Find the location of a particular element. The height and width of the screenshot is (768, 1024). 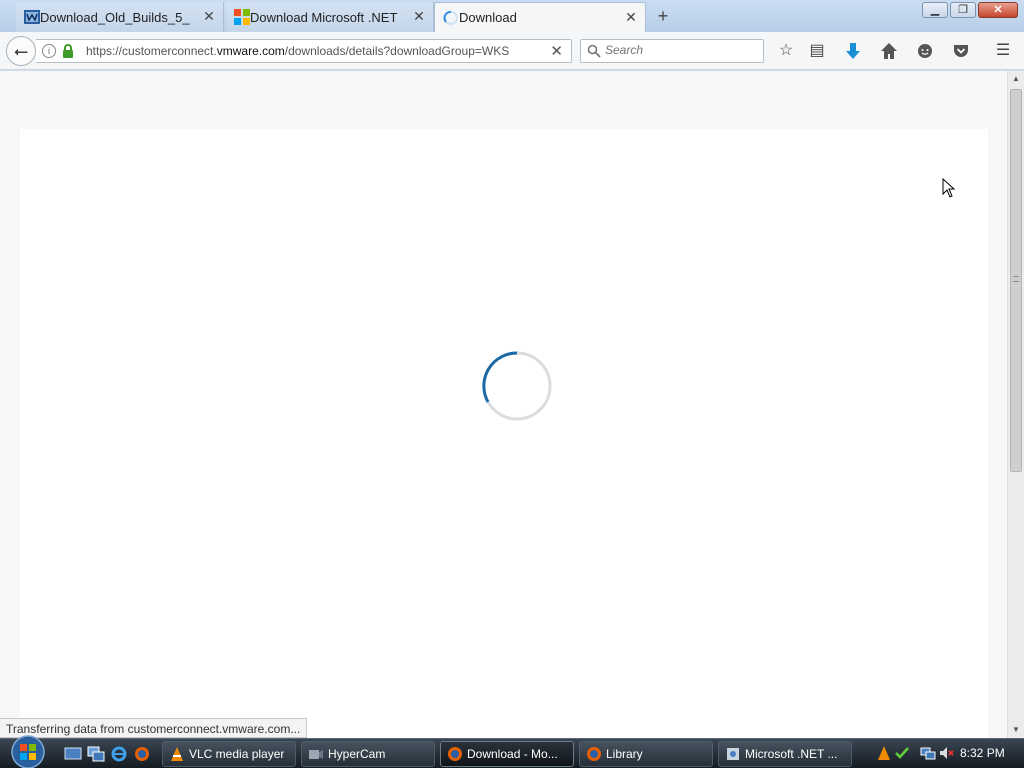

clock: 8:32 PM is located at coordinates (982, 753).